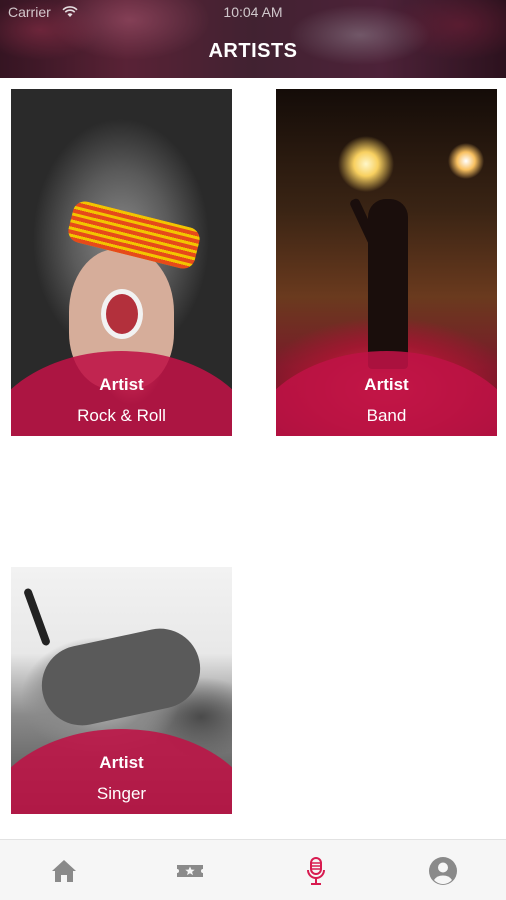  What do you see at coordinates (386, 415) in the screenshot?
I see `artist-genre: Band` at bounding box center [386, 415].